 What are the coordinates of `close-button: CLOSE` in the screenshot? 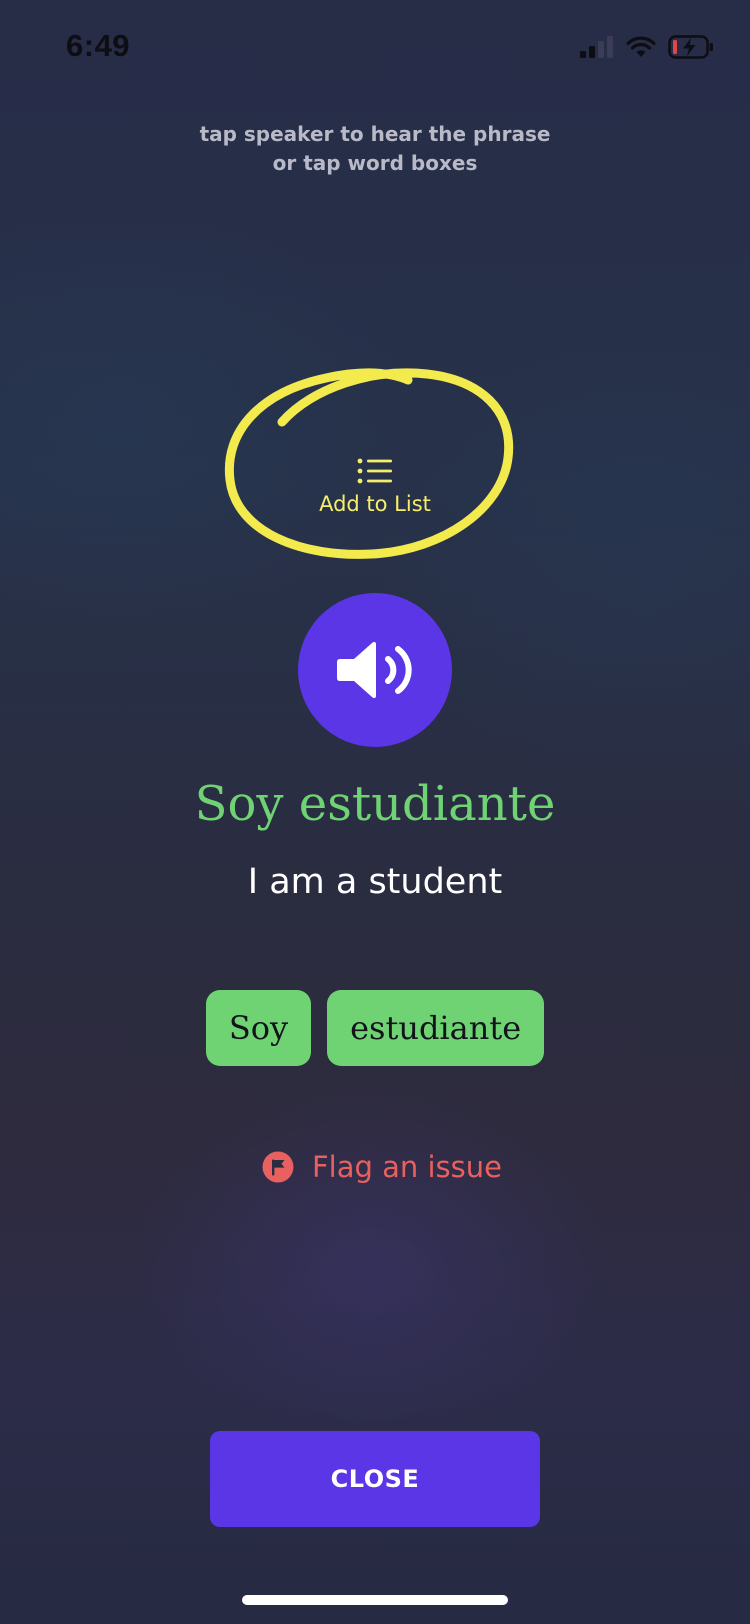 It's located at (375, 1479).